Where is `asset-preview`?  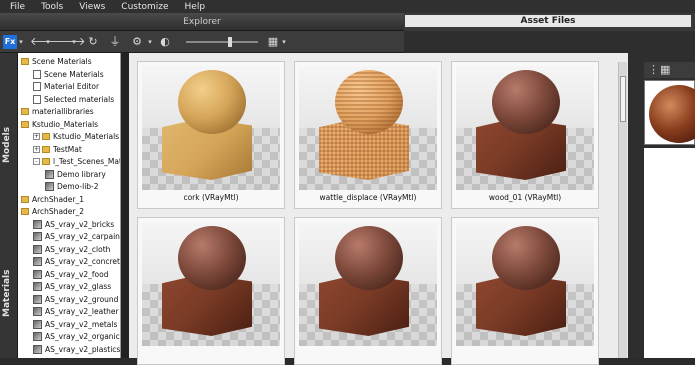 asset-preview is located at coordinates (669, 112).